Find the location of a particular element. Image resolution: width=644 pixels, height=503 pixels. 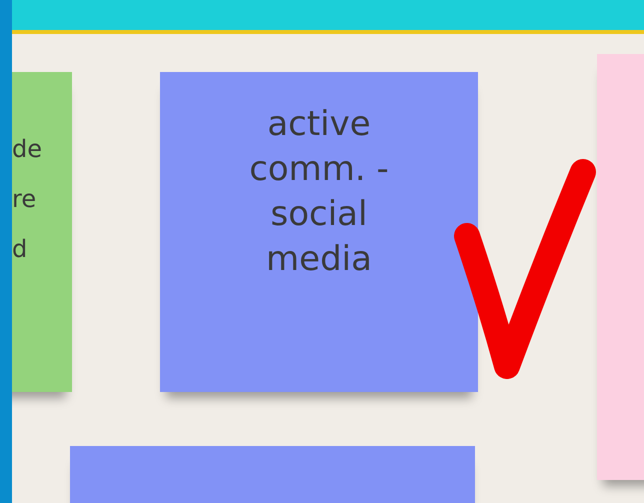

sticky-note: de re d is located at coordinates (42, 232).